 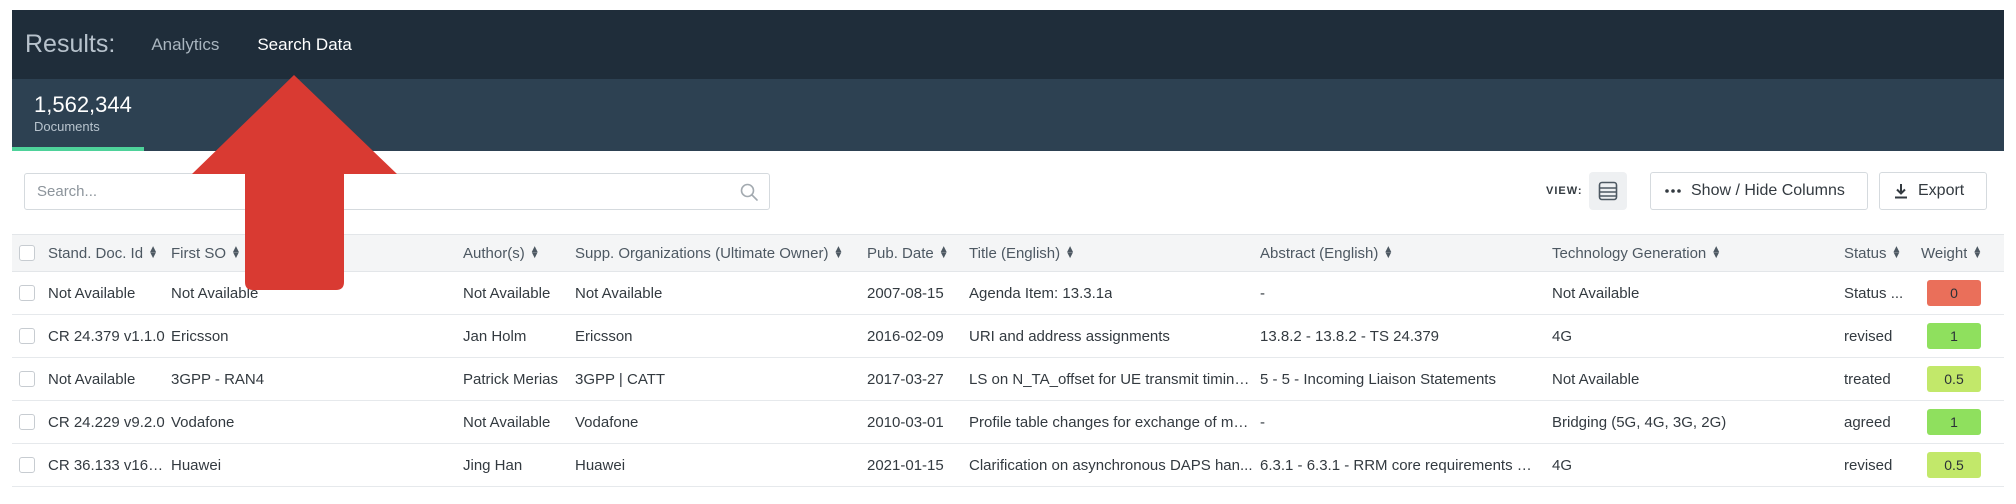 What do you see at coordinates (1319, 253) in the screenshot?
I see `column-header-label: Abstract (English)` at bounding box center [1319, 253].